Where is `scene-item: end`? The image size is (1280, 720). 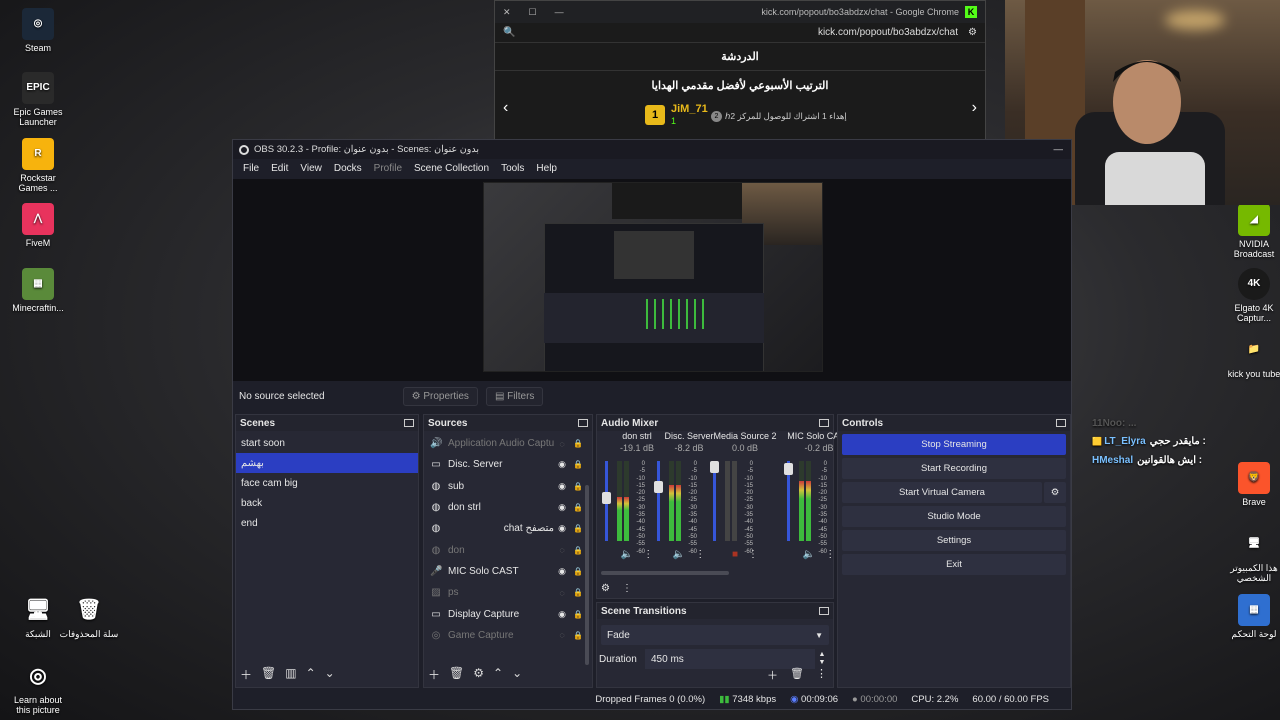 scene-item: end is located at coordinates (327, 523).